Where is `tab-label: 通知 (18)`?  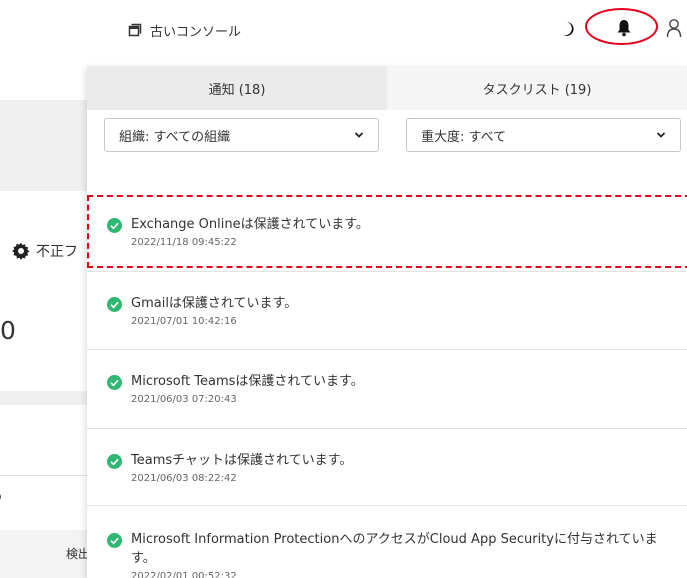 tab-label: 通知 (18) is located at coordinates (237, 90).